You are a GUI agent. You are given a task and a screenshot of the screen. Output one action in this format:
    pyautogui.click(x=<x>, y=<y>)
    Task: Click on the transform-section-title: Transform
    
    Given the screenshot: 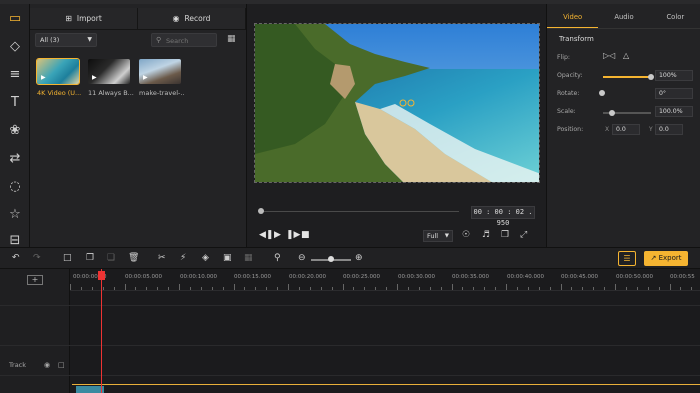 What is the action you would take?
    pyautogui.click(x=576, y=39)
    